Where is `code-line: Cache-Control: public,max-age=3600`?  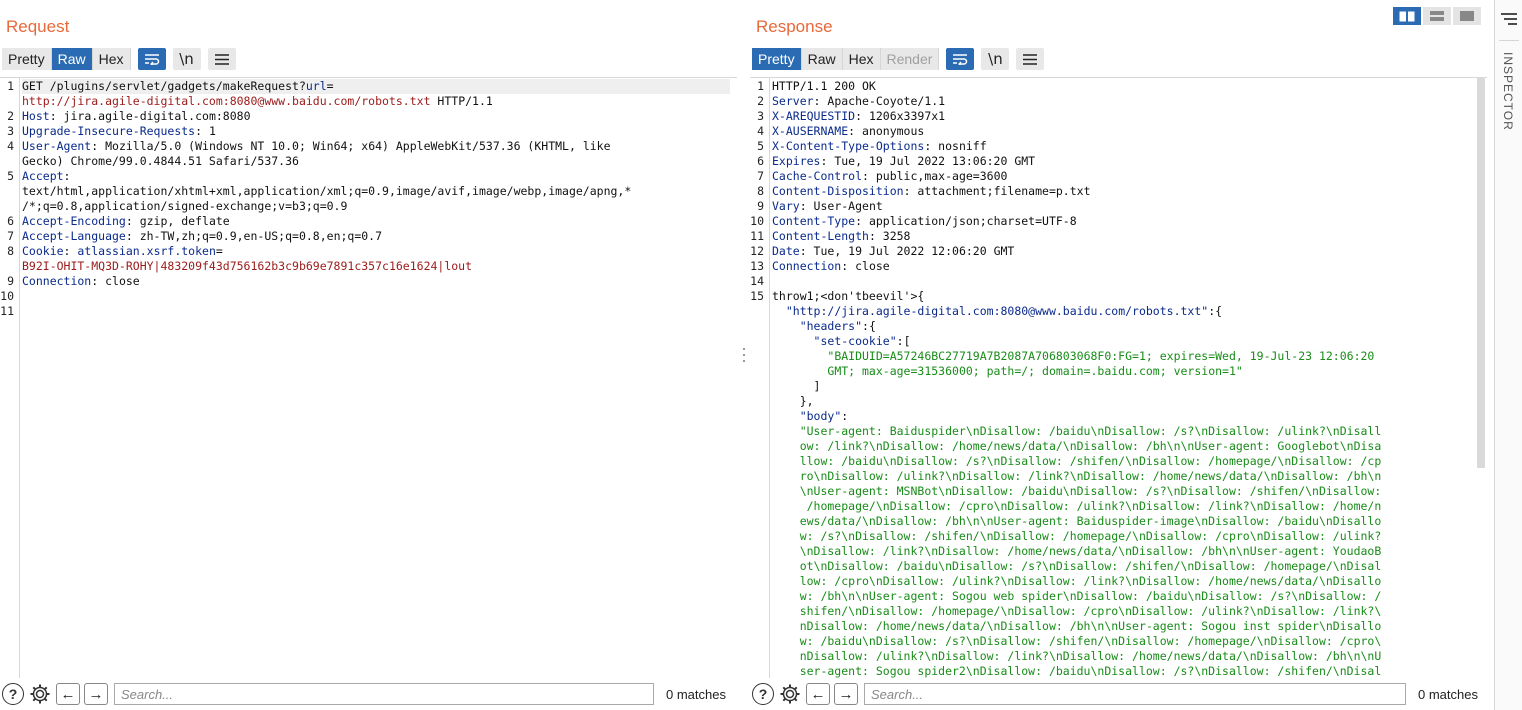 code-line: Cache-Control: public,max-age=3600 is located at coordinates (889, 176).